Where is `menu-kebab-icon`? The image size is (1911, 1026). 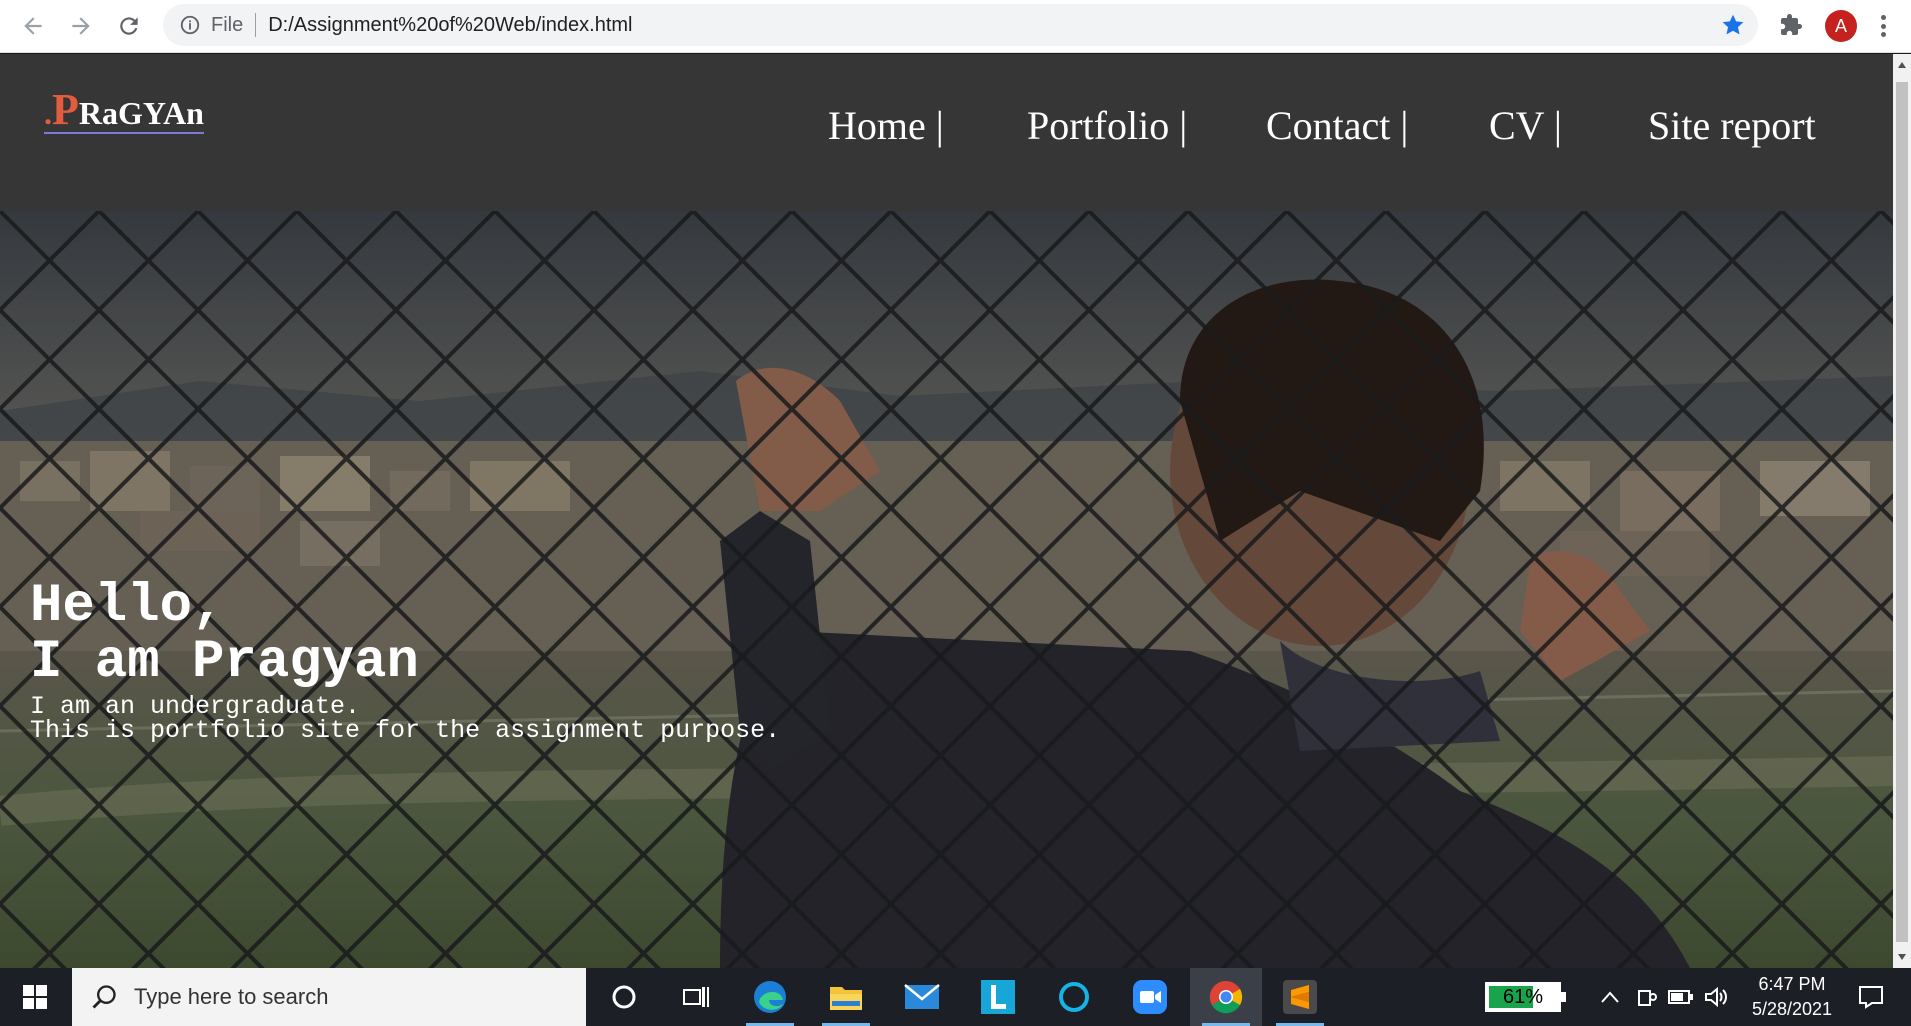
menu-kebab-icon is located at coordinates (1883, 26).